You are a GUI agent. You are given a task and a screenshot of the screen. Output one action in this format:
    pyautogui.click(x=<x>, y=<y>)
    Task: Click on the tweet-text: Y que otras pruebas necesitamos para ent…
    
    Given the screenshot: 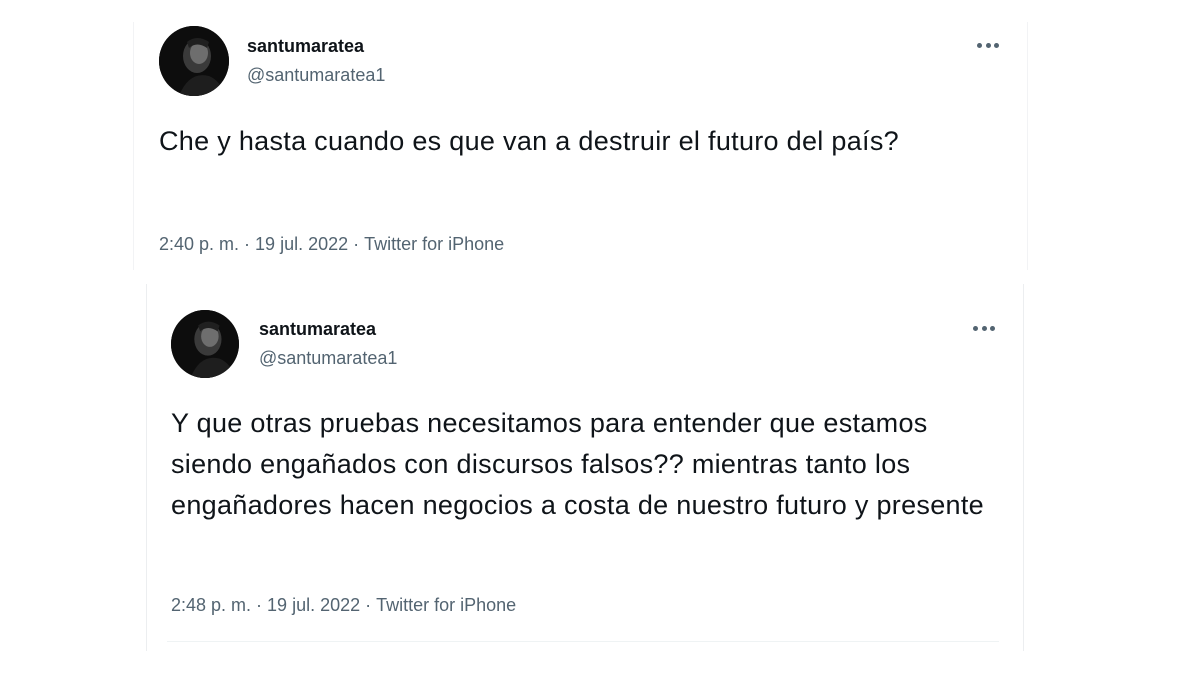 What is the action you would take?
    pyautogui.click(x=577, y=464)
    